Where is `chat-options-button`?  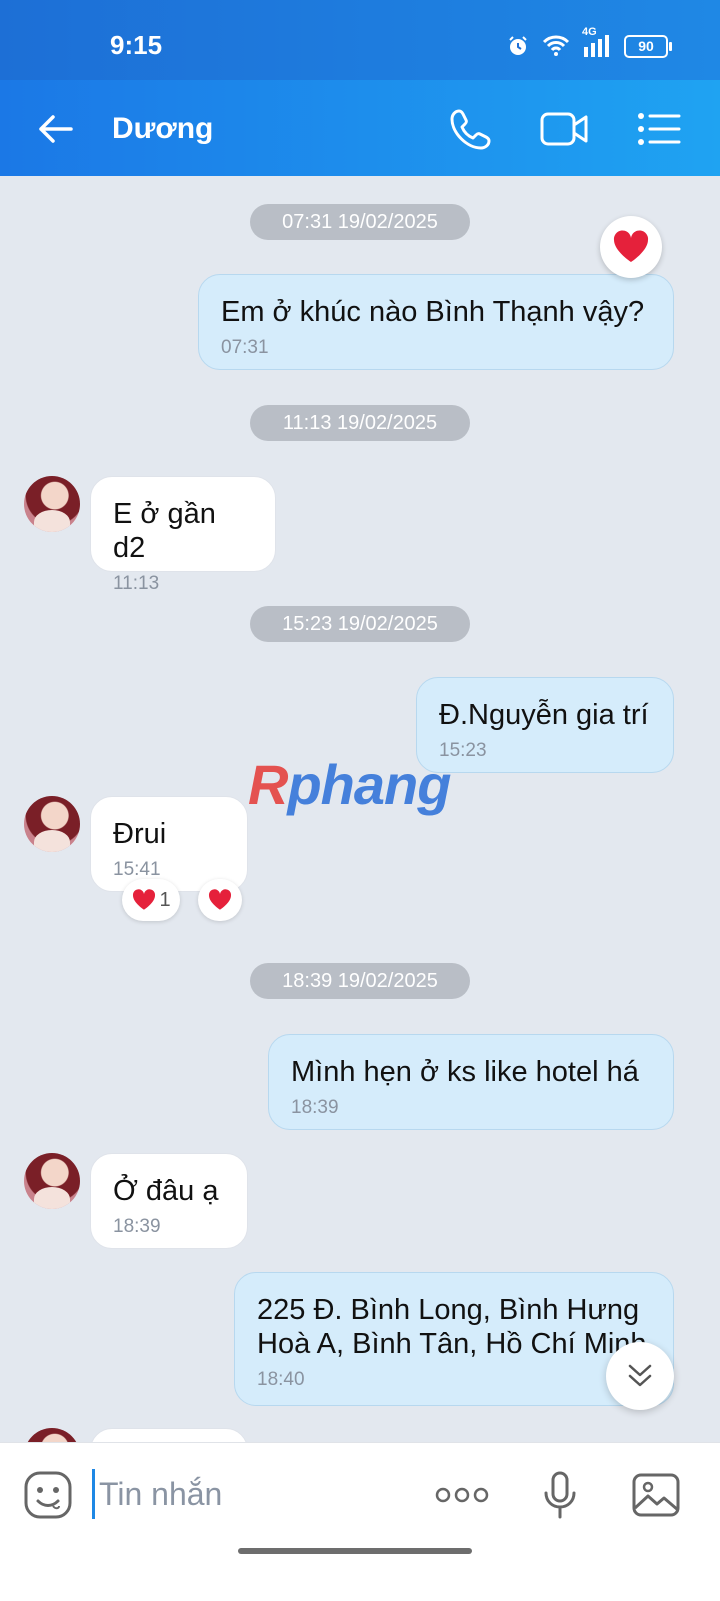
chat-options-button is located at coordinates (659, 129).